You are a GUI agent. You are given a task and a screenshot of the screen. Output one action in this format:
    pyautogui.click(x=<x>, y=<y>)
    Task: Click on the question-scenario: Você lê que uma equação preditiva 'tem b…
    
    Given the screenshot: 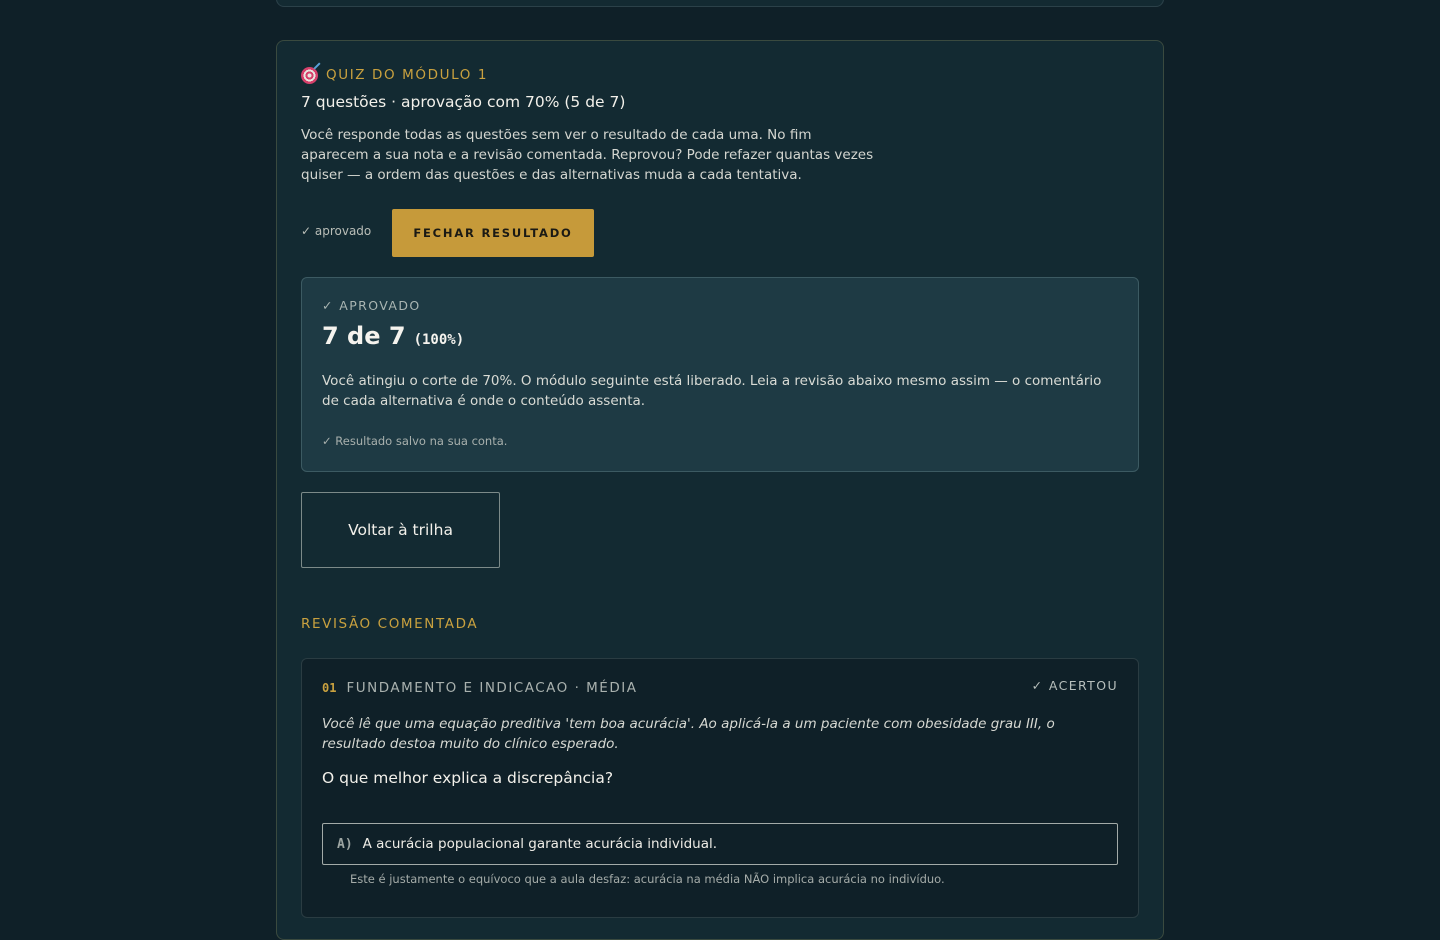 What is the action you would take?
    pyautogui.click(x=688, y=734)
    